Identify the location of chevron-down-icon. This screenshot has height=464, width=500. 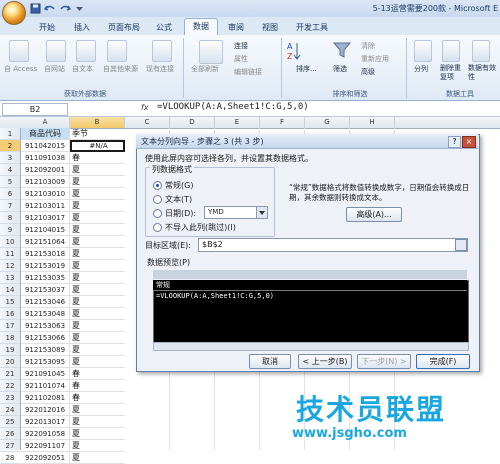
(261, 212).